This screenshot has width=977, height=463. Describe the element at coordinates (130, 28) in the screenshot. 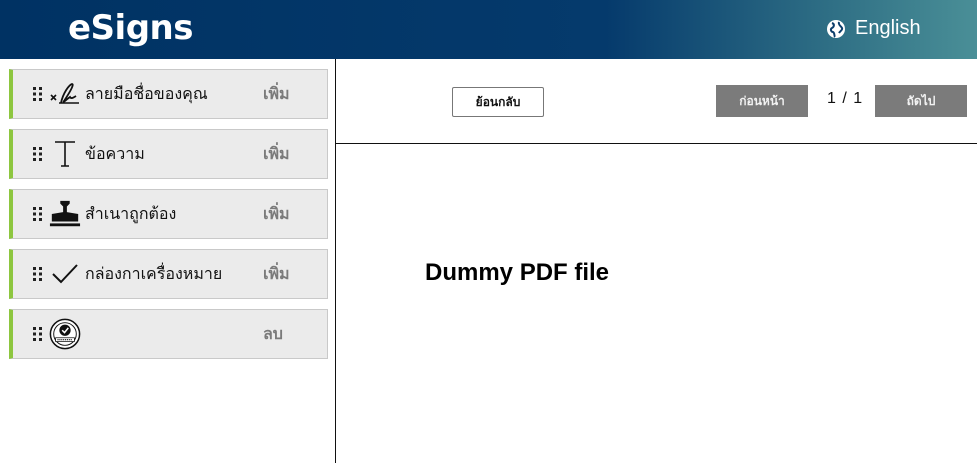

I see `app-logo: eSigns` at that location.